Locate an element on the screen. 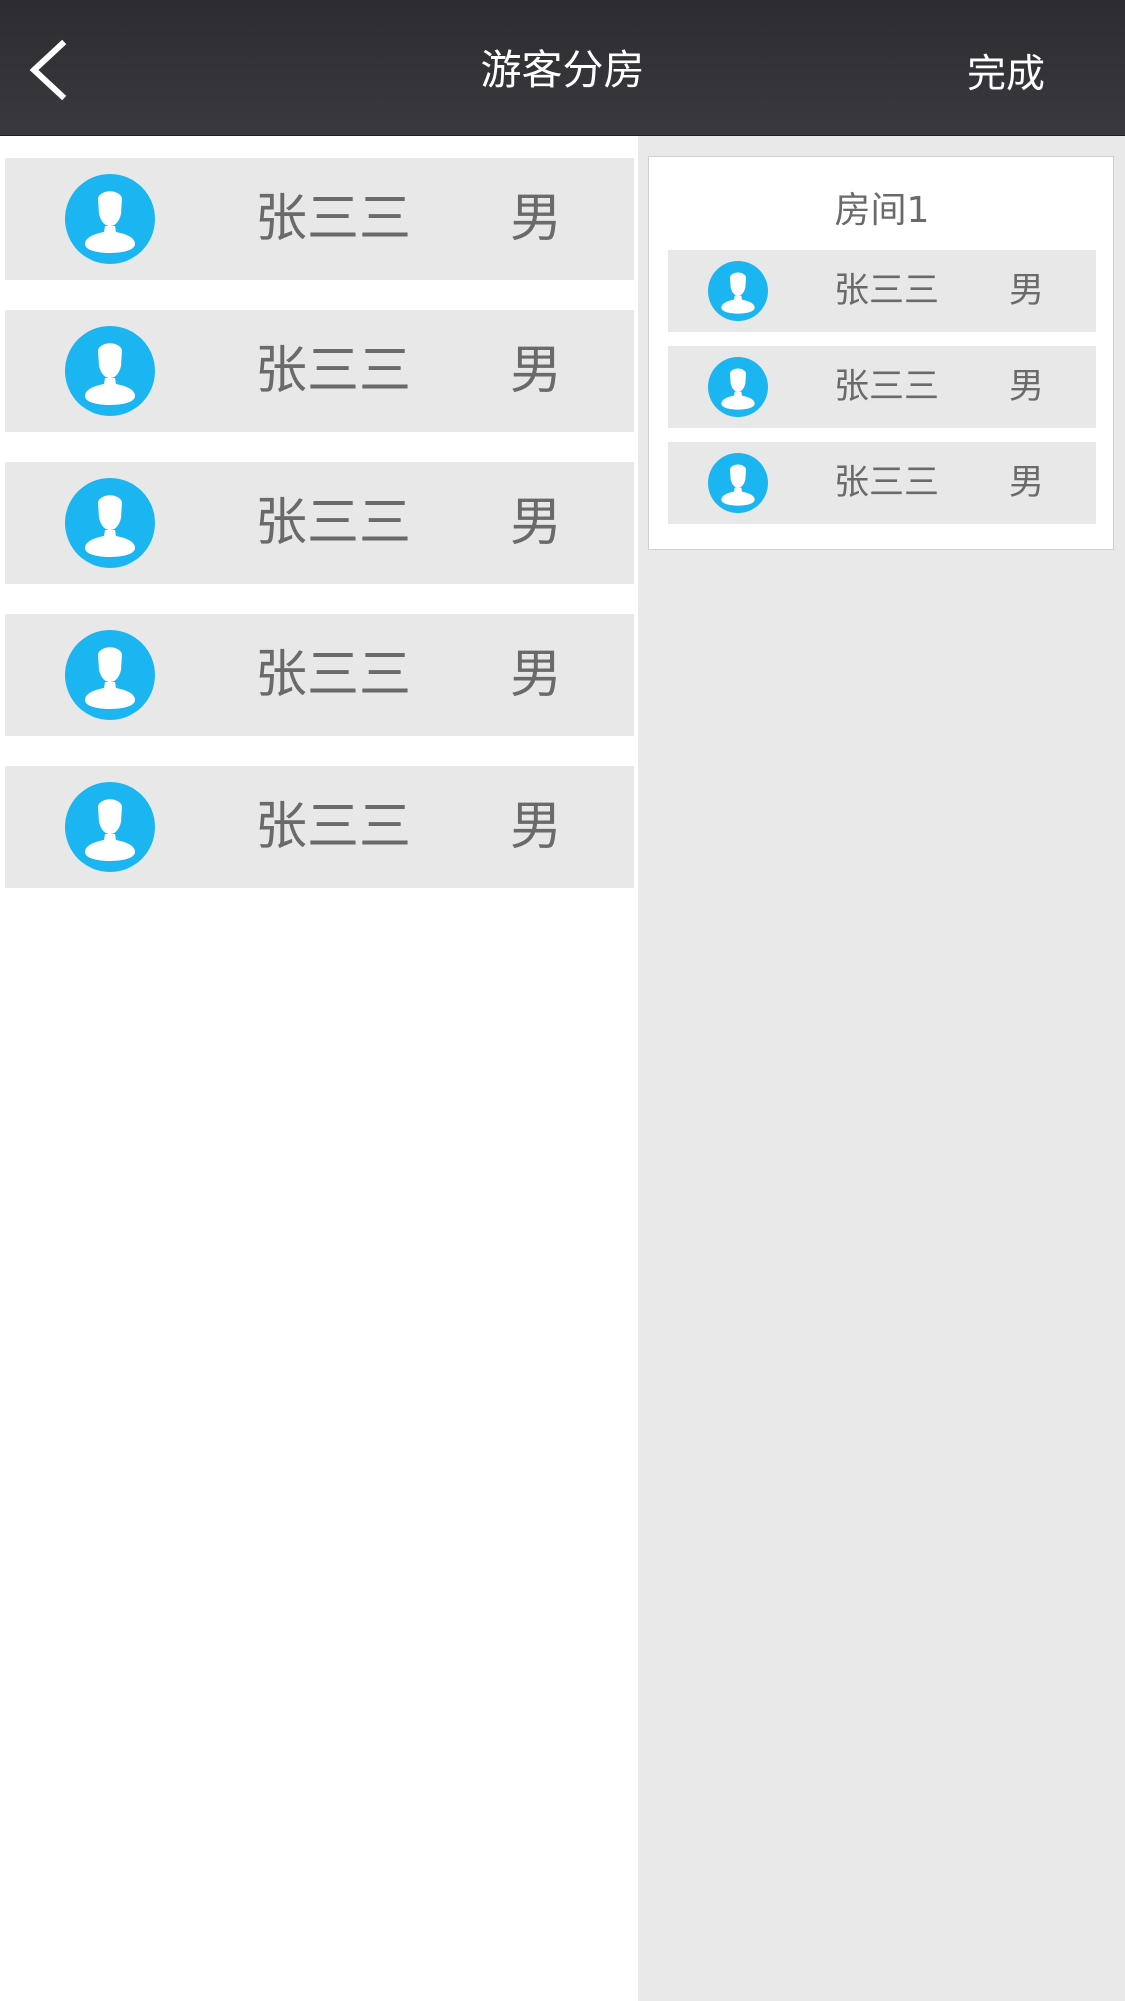  page-title: 游客分房 is located at coordinates (562, 70).